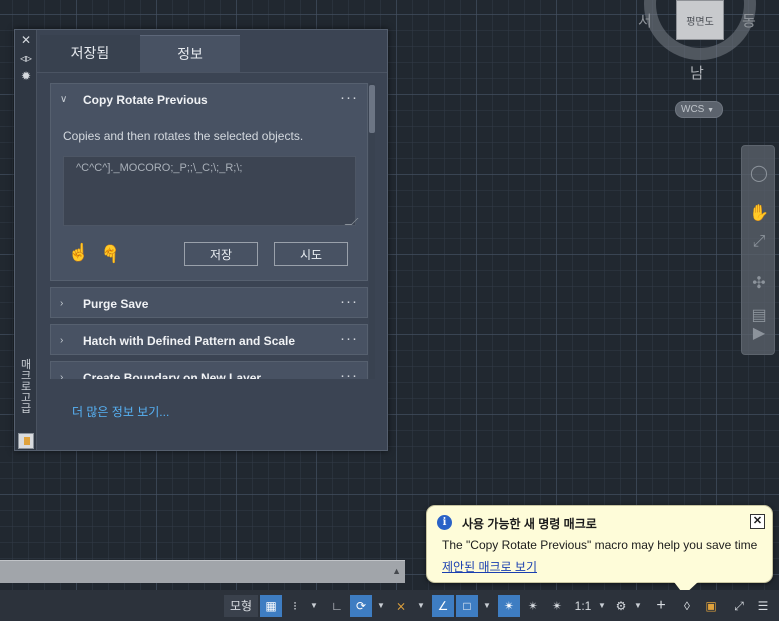  Describe the element at coordinates (396, 571) in the screenshot. I see `chevron-up-icon: ▲` at that location.